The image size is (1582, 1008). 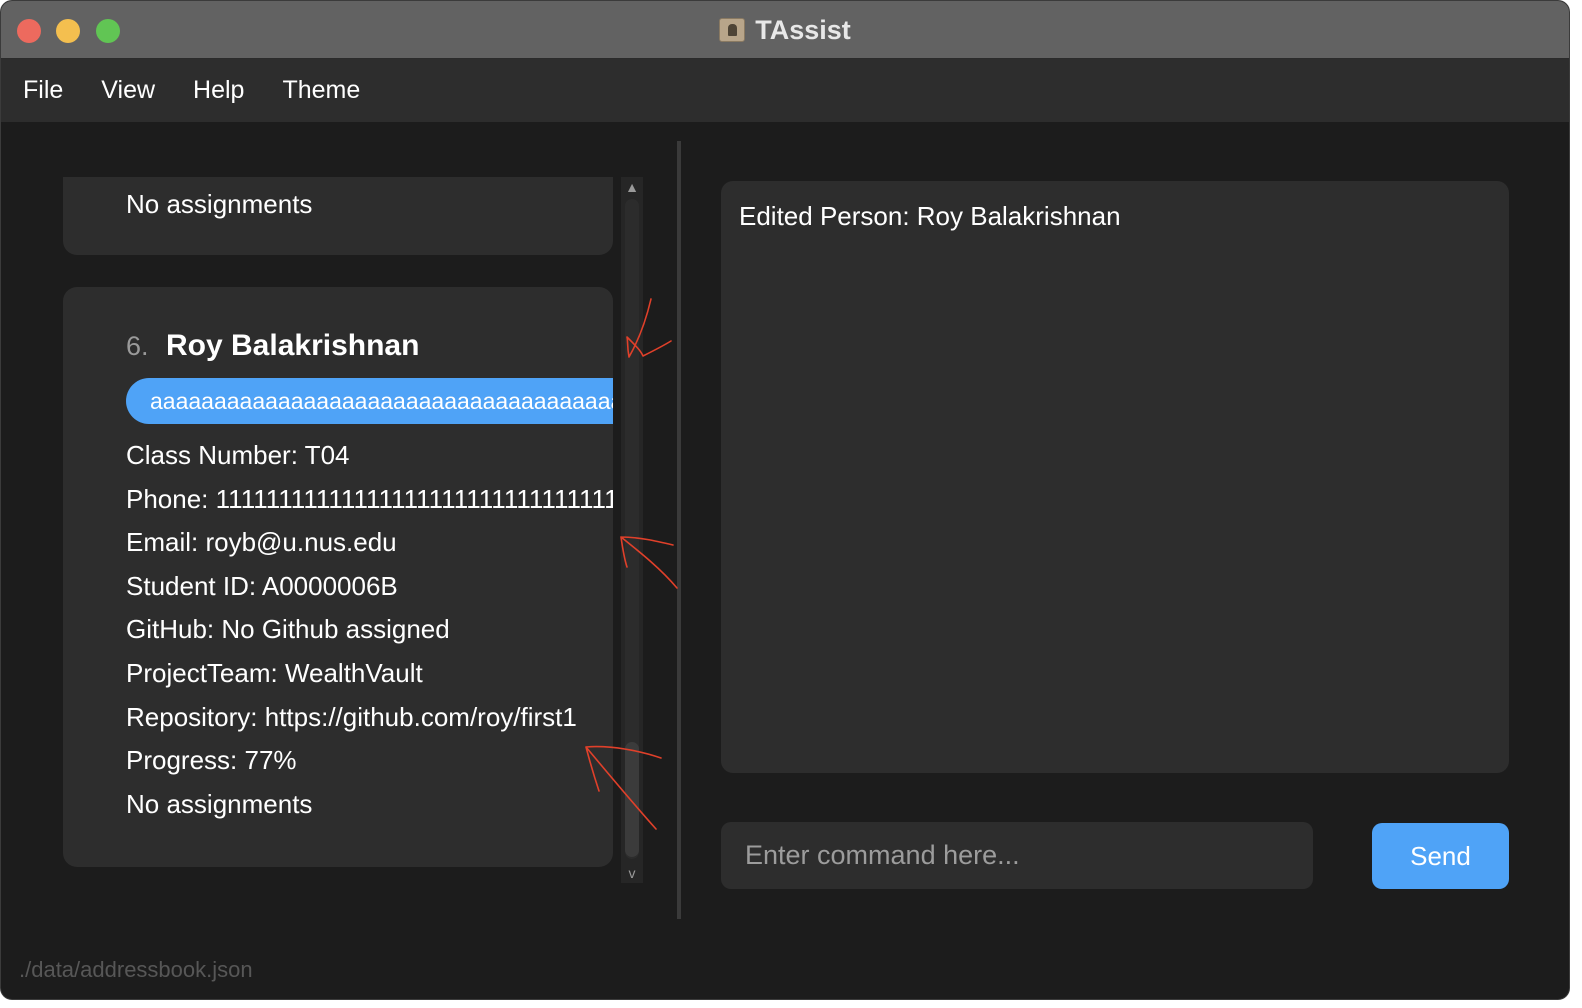 I want to click on person-name: Roy Balakrishnan, so click(x=293, y=345).